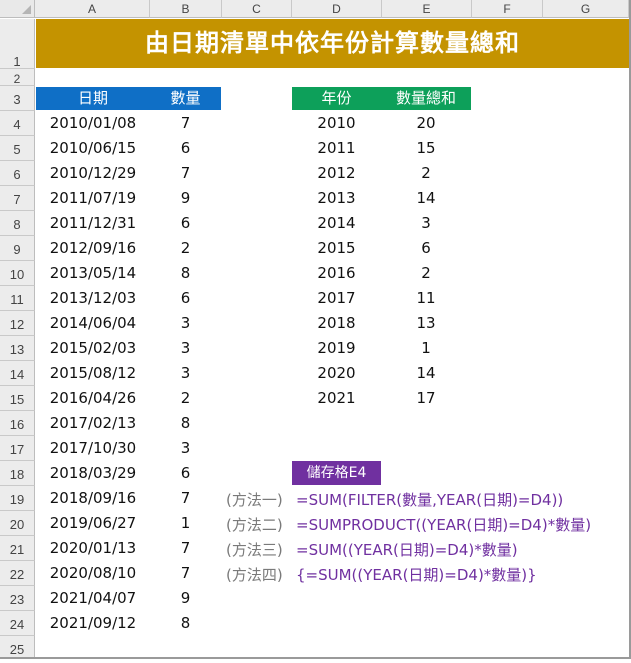 The width and height of the screenshot is (631, 663). What do you see at coordinates (93, 148) in the screenshot?
I see `date-cell: 2010/06/15` at bounding box center [93, 148].